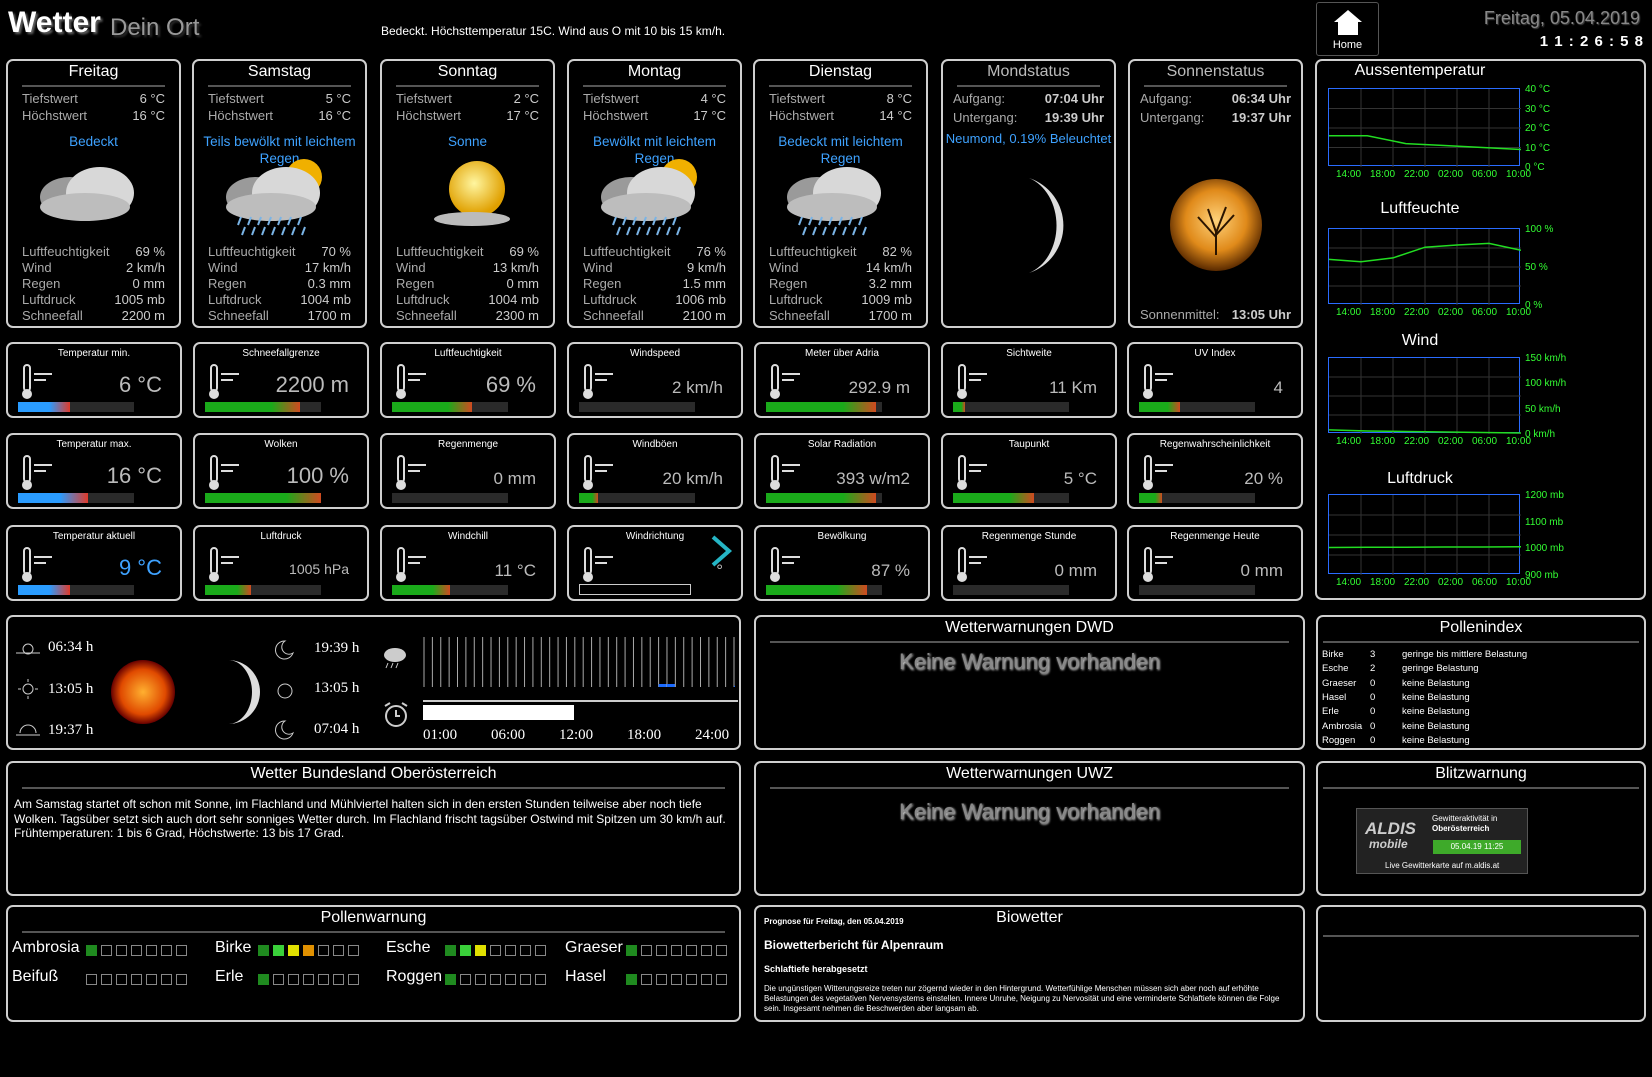 The width and height of the screenshot is (1652, 1077). Describe the element at coordinates (594, 947) in the screenshot. I see `pollen-name: Graeser` at that location.